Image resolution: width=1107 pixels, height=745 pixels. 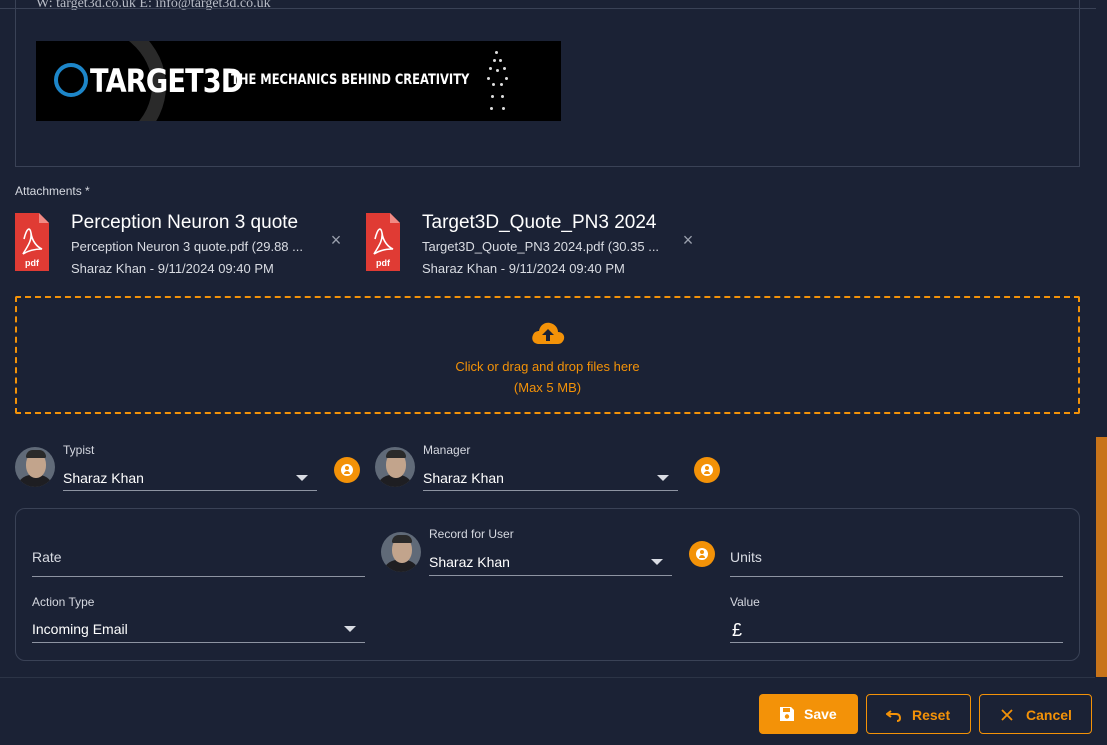 What do you see at coordinates (198, 576) in the screenshot?
I see `rate-underline` at bounding box center [198, 576].